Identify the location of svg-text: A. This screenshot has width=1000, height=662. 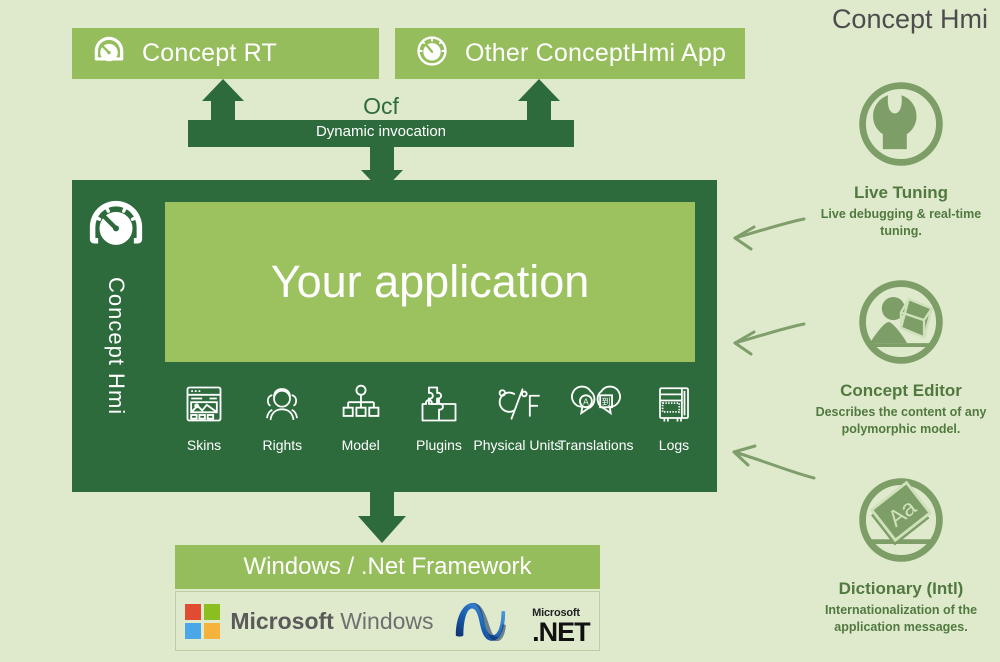
(586, 401).